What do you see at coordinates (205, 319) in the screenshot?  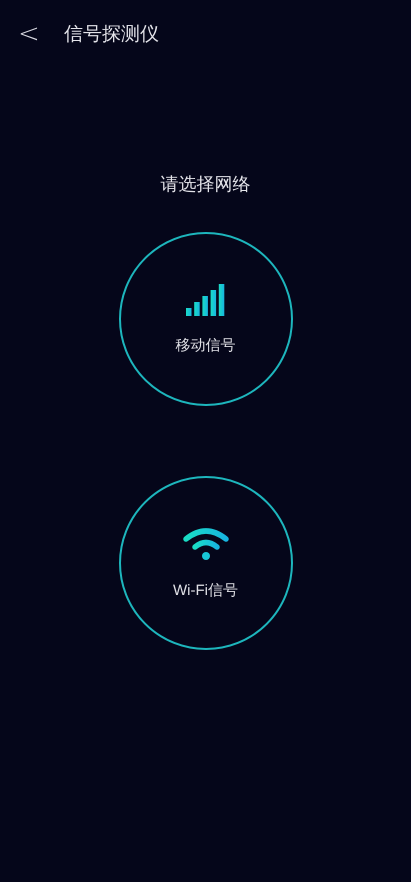 I see `network-option: 移动信号` at bounding box center [205, 319].